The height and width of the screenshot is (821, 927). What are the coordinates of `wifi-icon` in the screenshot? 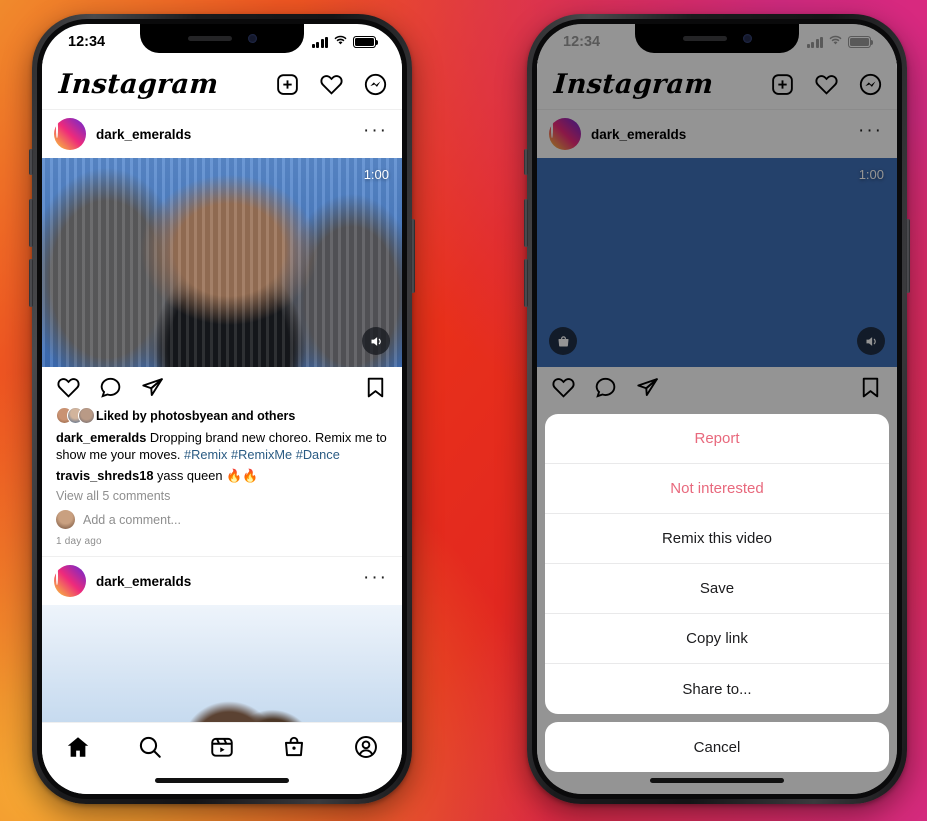 It's located at (340, 42).